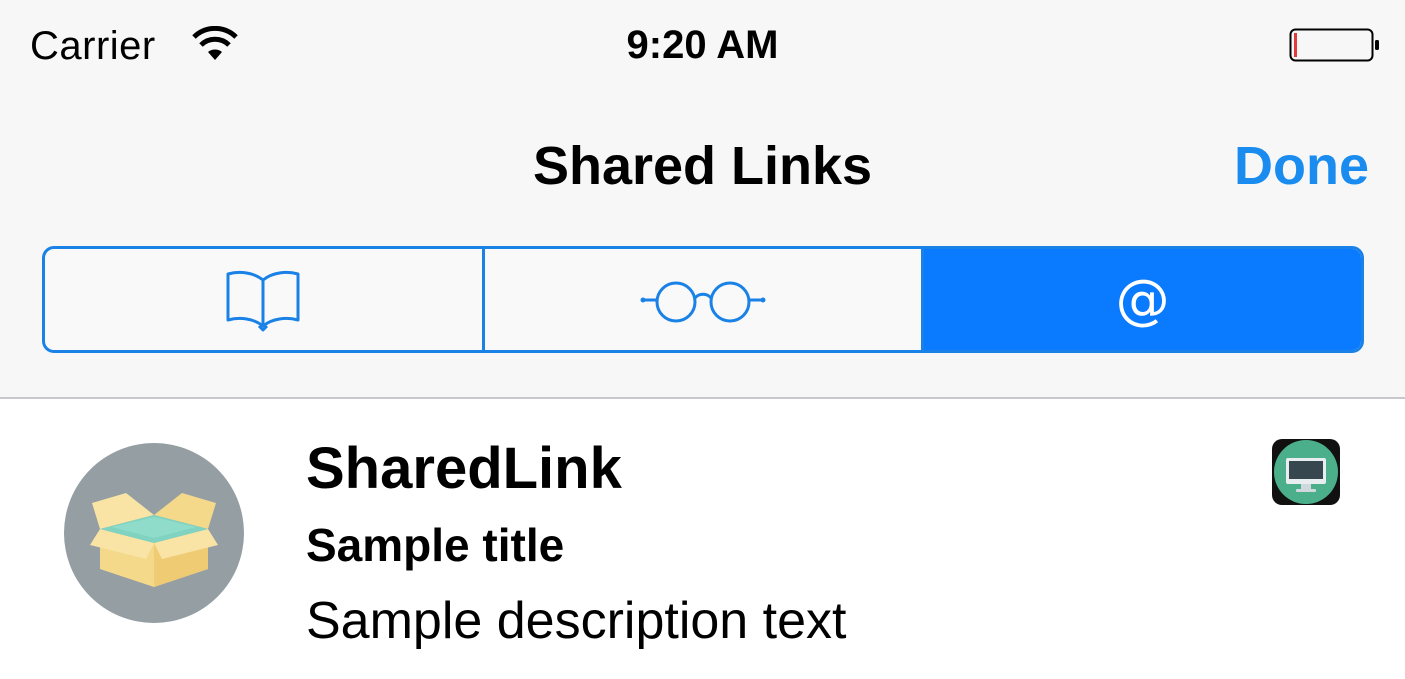 Image resolution: width=1405 pixels, height=679 pixels. I want to click on segment-reading-list, so click(701, 299).